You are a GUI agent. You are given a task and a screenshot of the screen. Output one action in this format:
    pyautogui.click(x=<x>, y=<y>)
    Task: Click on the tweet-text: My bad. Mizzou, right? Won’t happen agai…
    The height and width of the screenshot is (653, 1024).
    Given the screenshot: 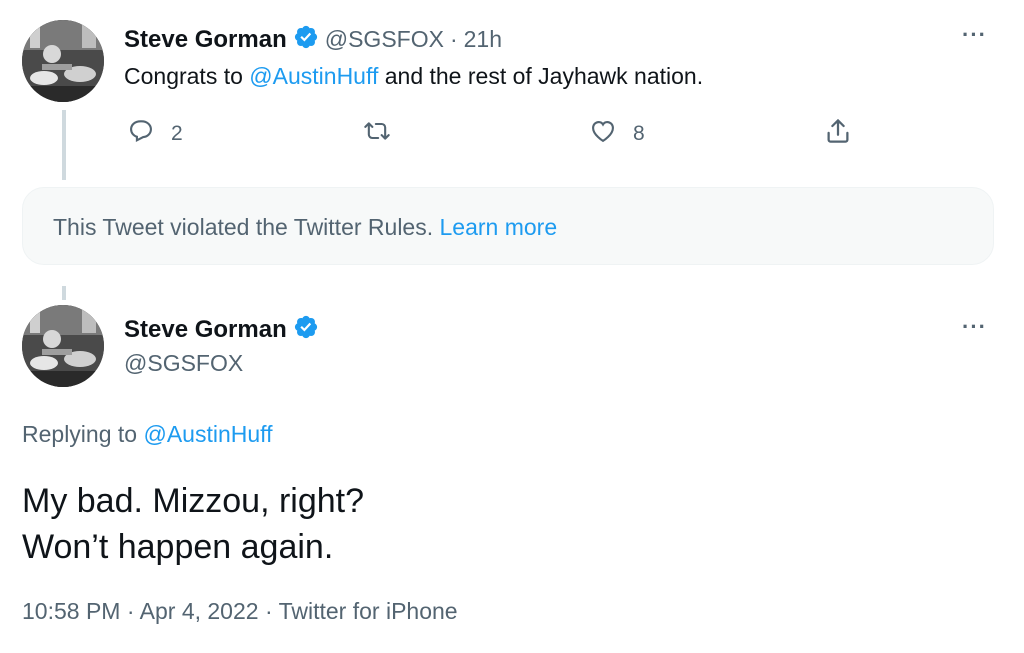 What is the action you would take?
    pyautogui.click(x=193, y=524)
    